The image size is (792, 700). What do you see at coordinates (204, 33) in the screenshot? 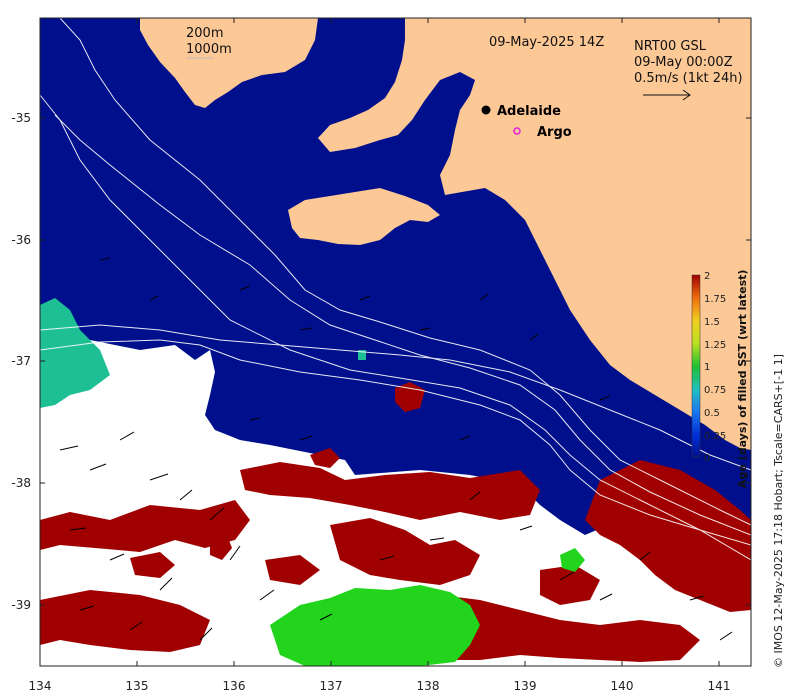
I see `isobath-200m-label: 200m` at bounding box center [204, 33].